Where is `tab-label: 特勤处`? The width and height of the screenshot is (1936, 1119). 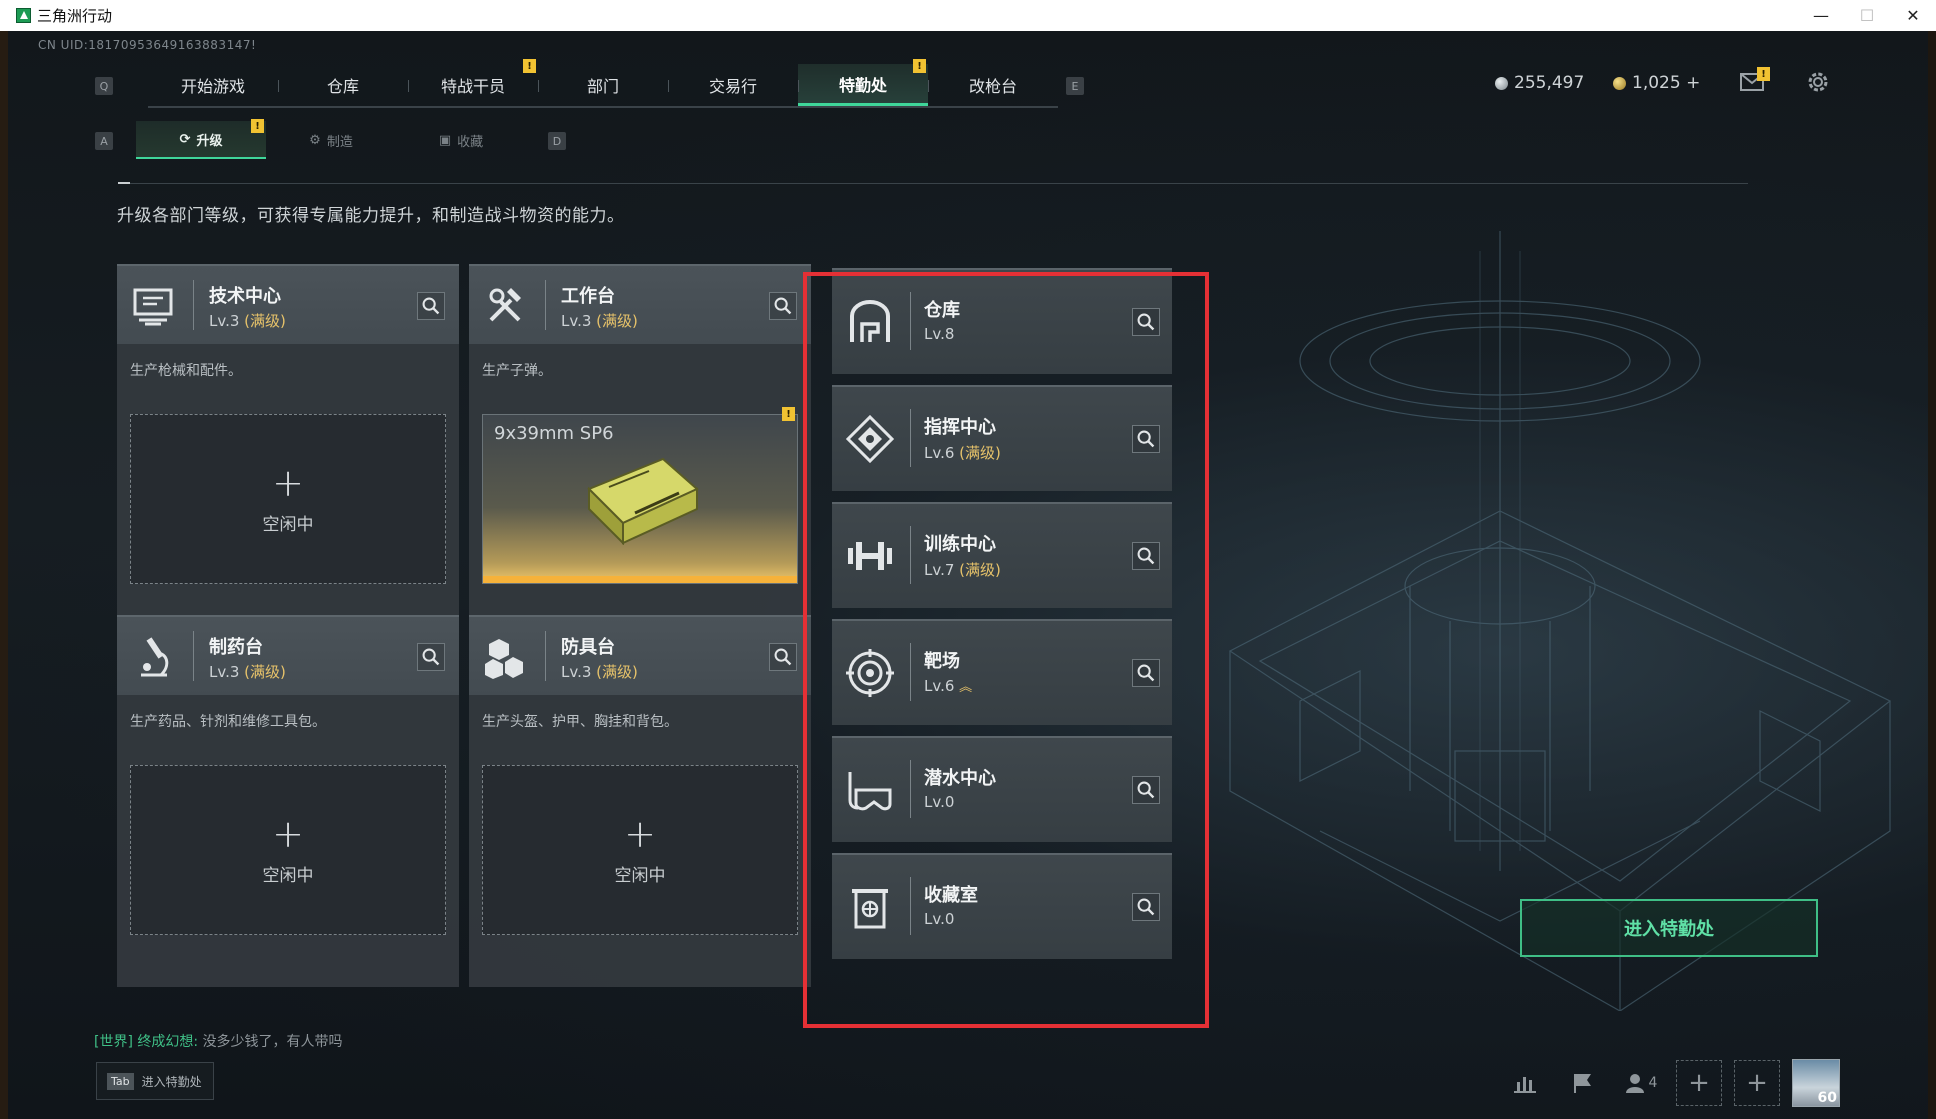
tab-label: 特勤处 is located at coordinates (862, 85).